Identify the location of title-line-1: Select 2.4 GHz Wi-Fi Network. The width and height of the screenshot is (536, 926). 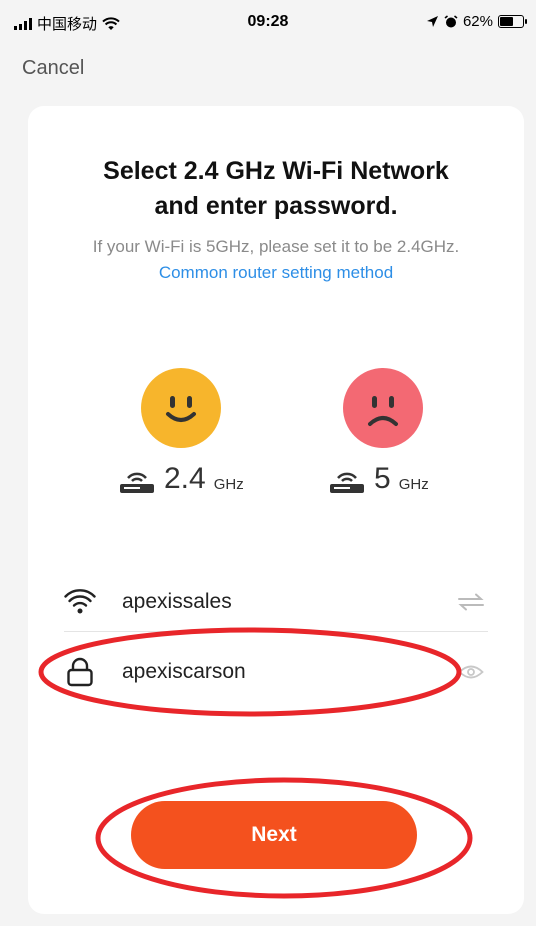
(276, 171).